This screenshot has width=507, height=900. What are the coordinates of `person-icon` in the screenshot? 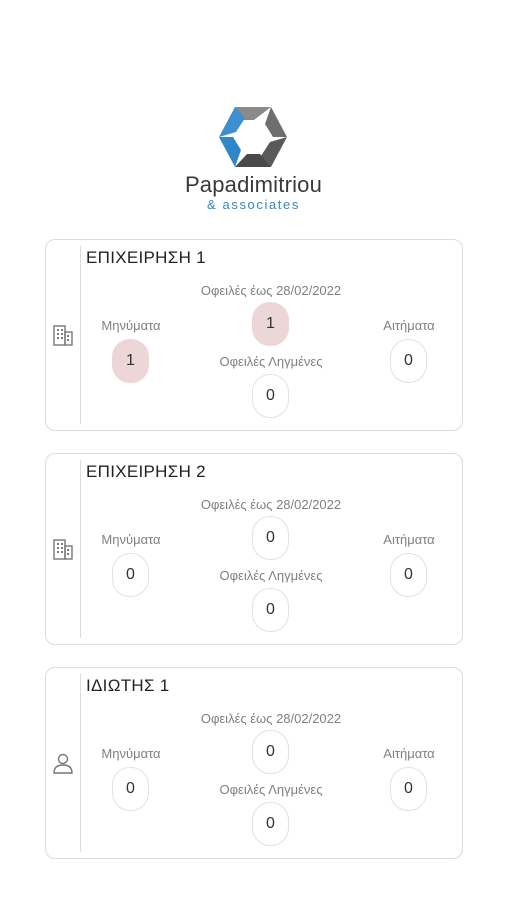 It's located at (63, 763).